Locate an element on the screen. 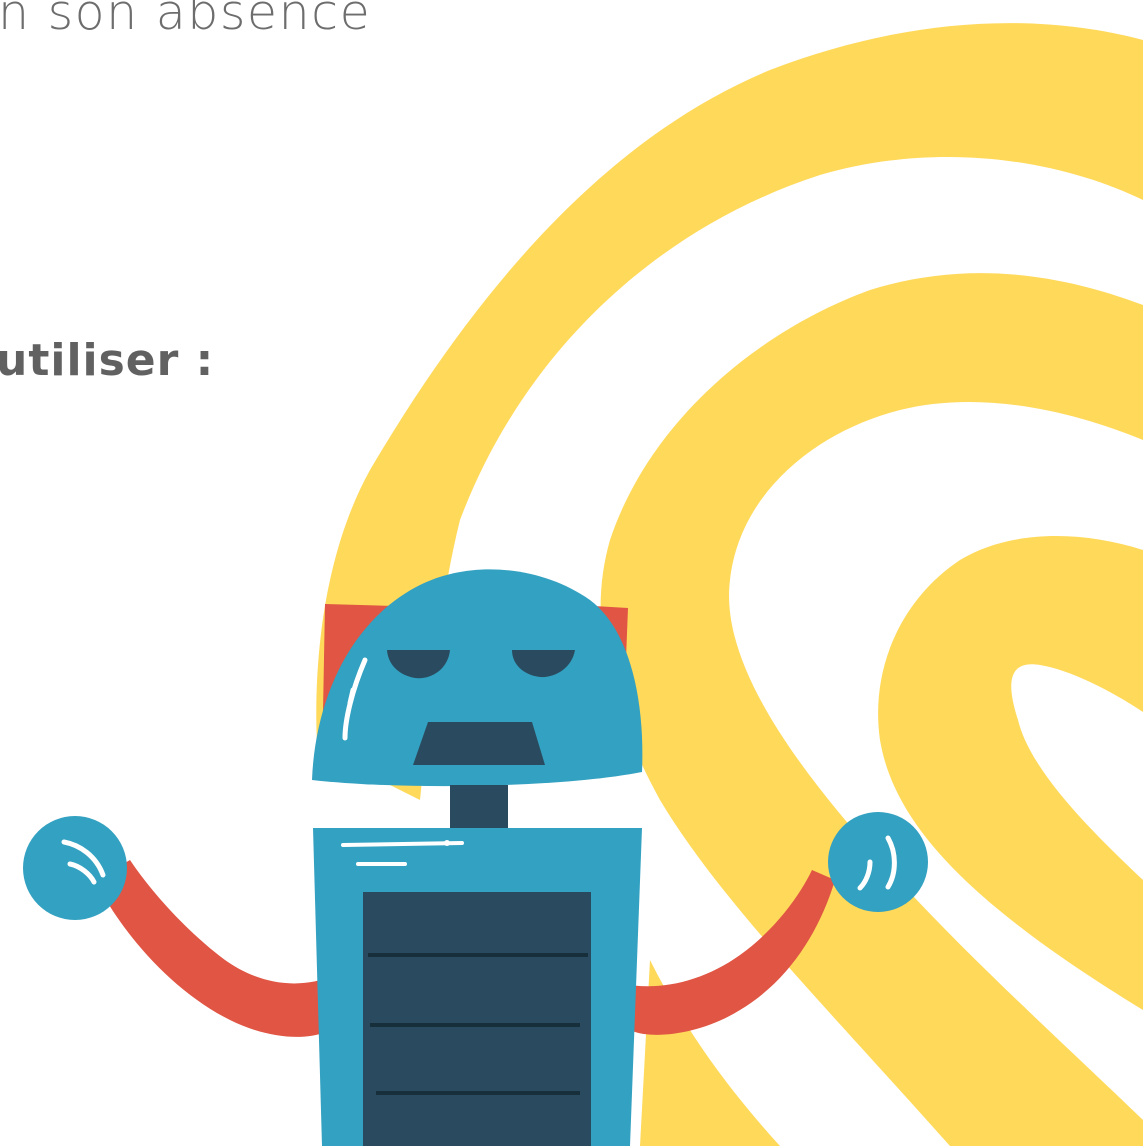 The height and width of the screenshot is (1146, 1143). left-arm is located at coordinates (217, 948).